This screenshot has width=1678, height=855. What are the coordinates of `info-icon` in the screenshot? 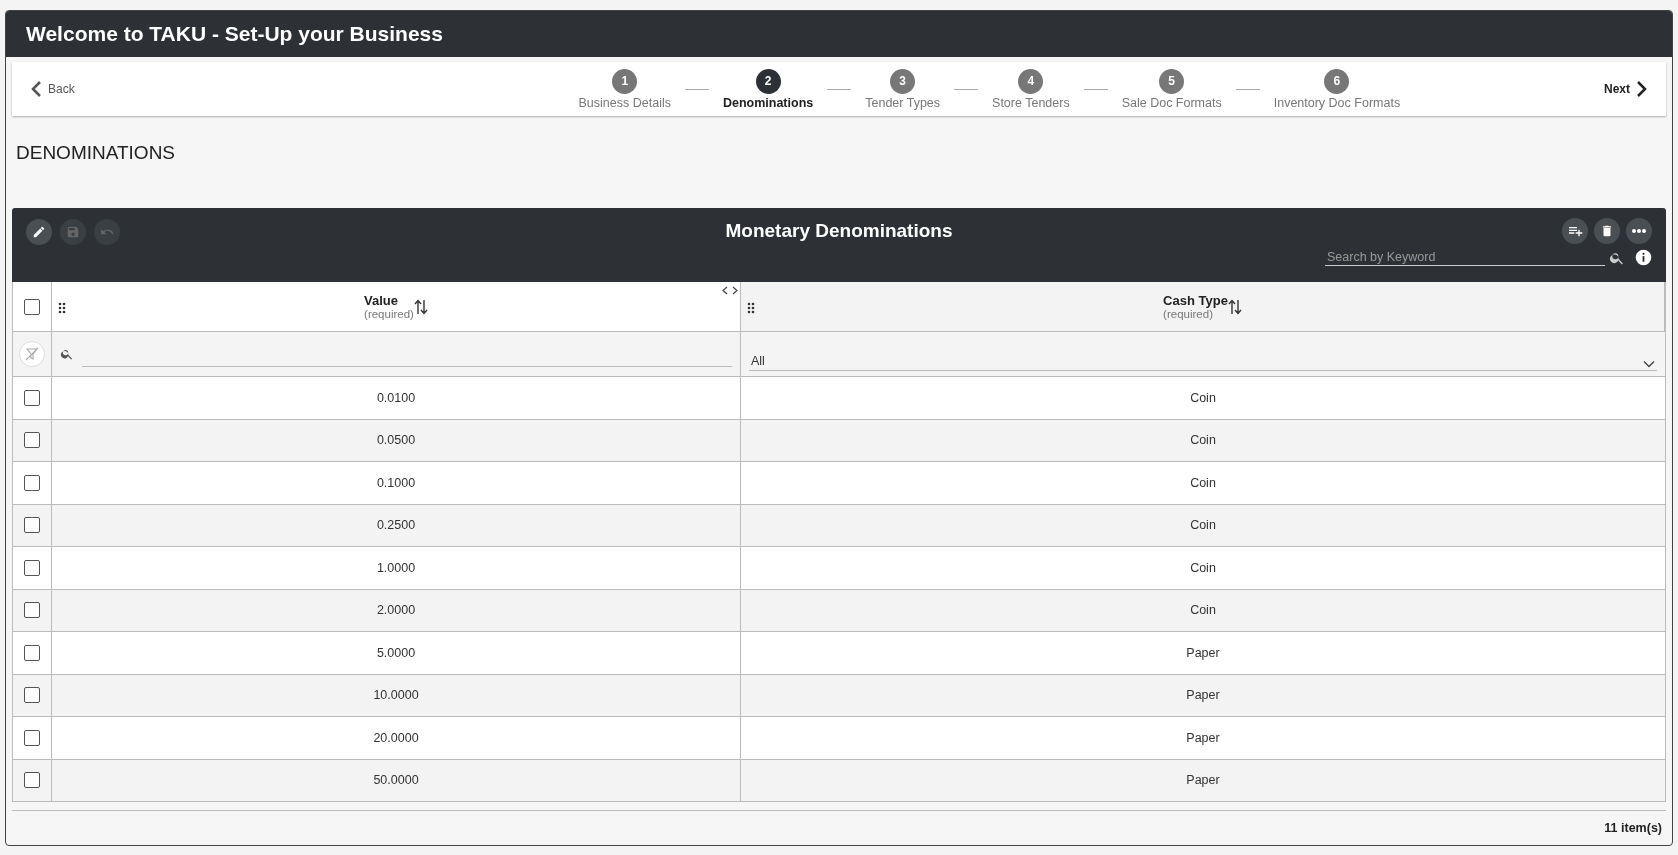 It's located at (1643, 257).